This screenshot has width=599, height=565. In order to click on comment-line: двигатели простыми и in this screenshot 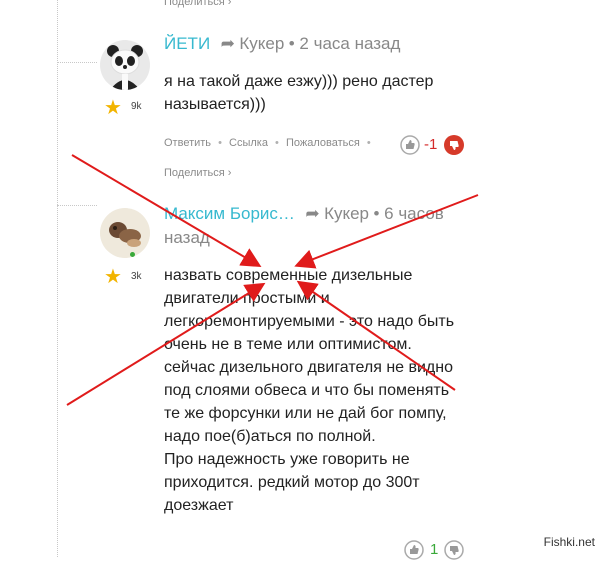, I will do `click(247, 298)`.